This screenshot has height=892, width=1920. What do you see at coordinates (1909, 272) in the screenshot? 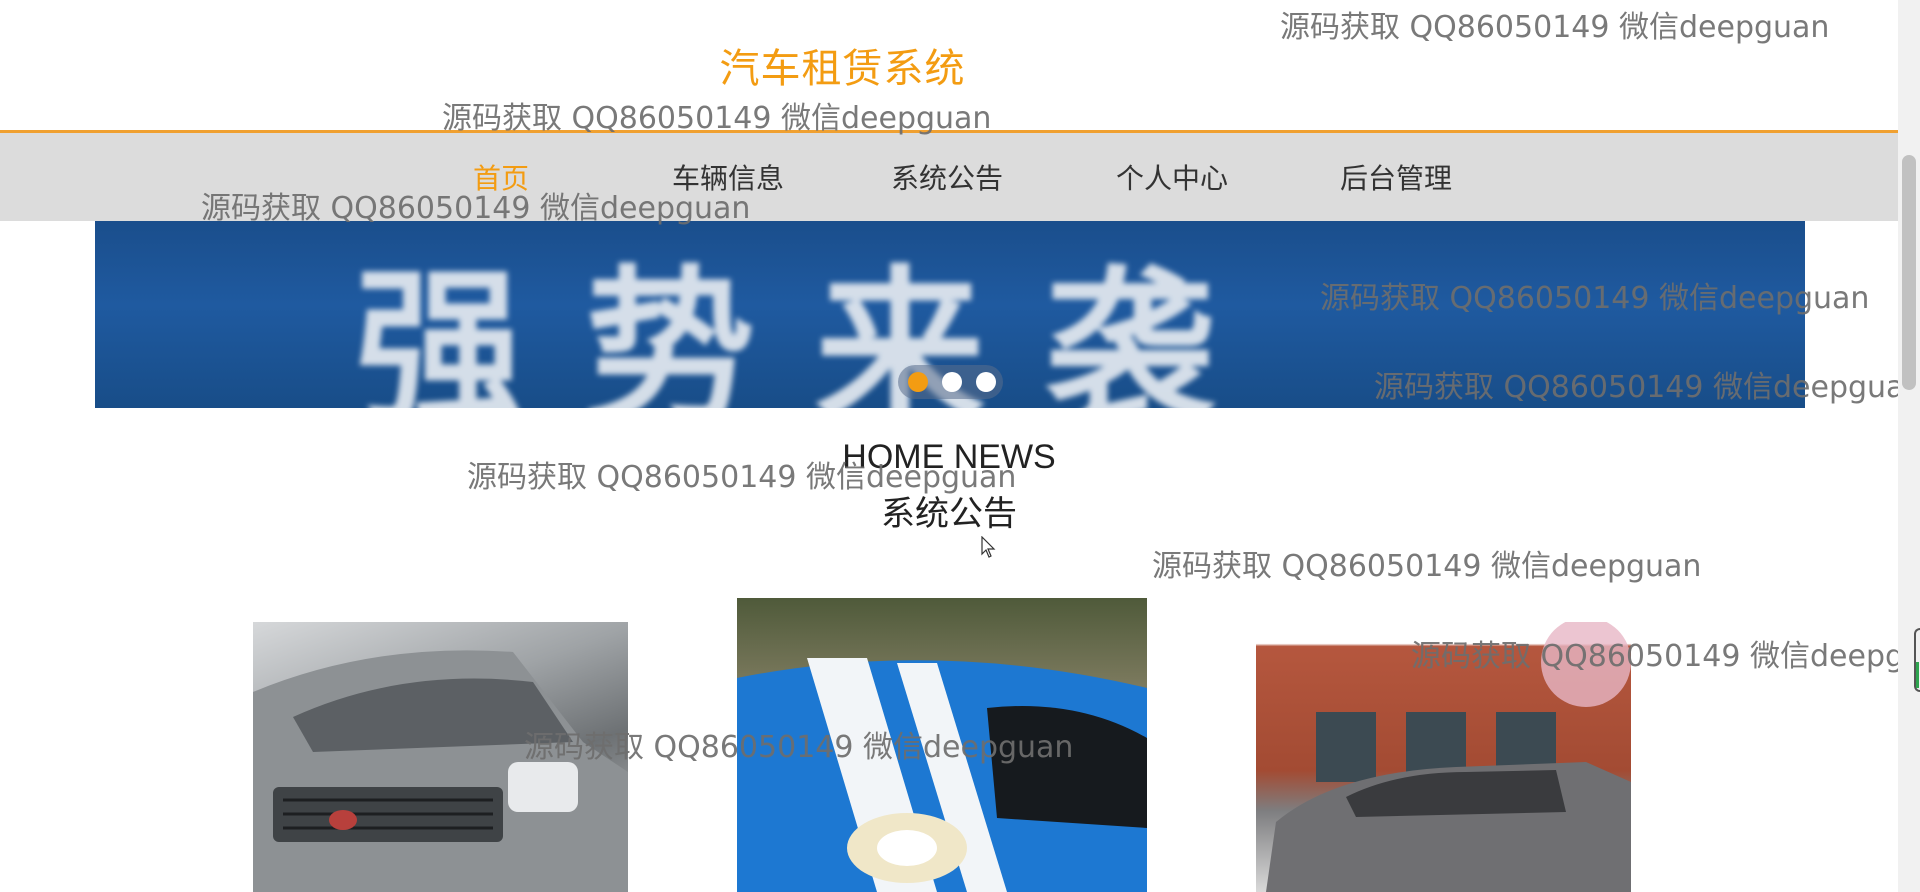
I see `scrollbar-thumb` at bounding box center [1909, 272].